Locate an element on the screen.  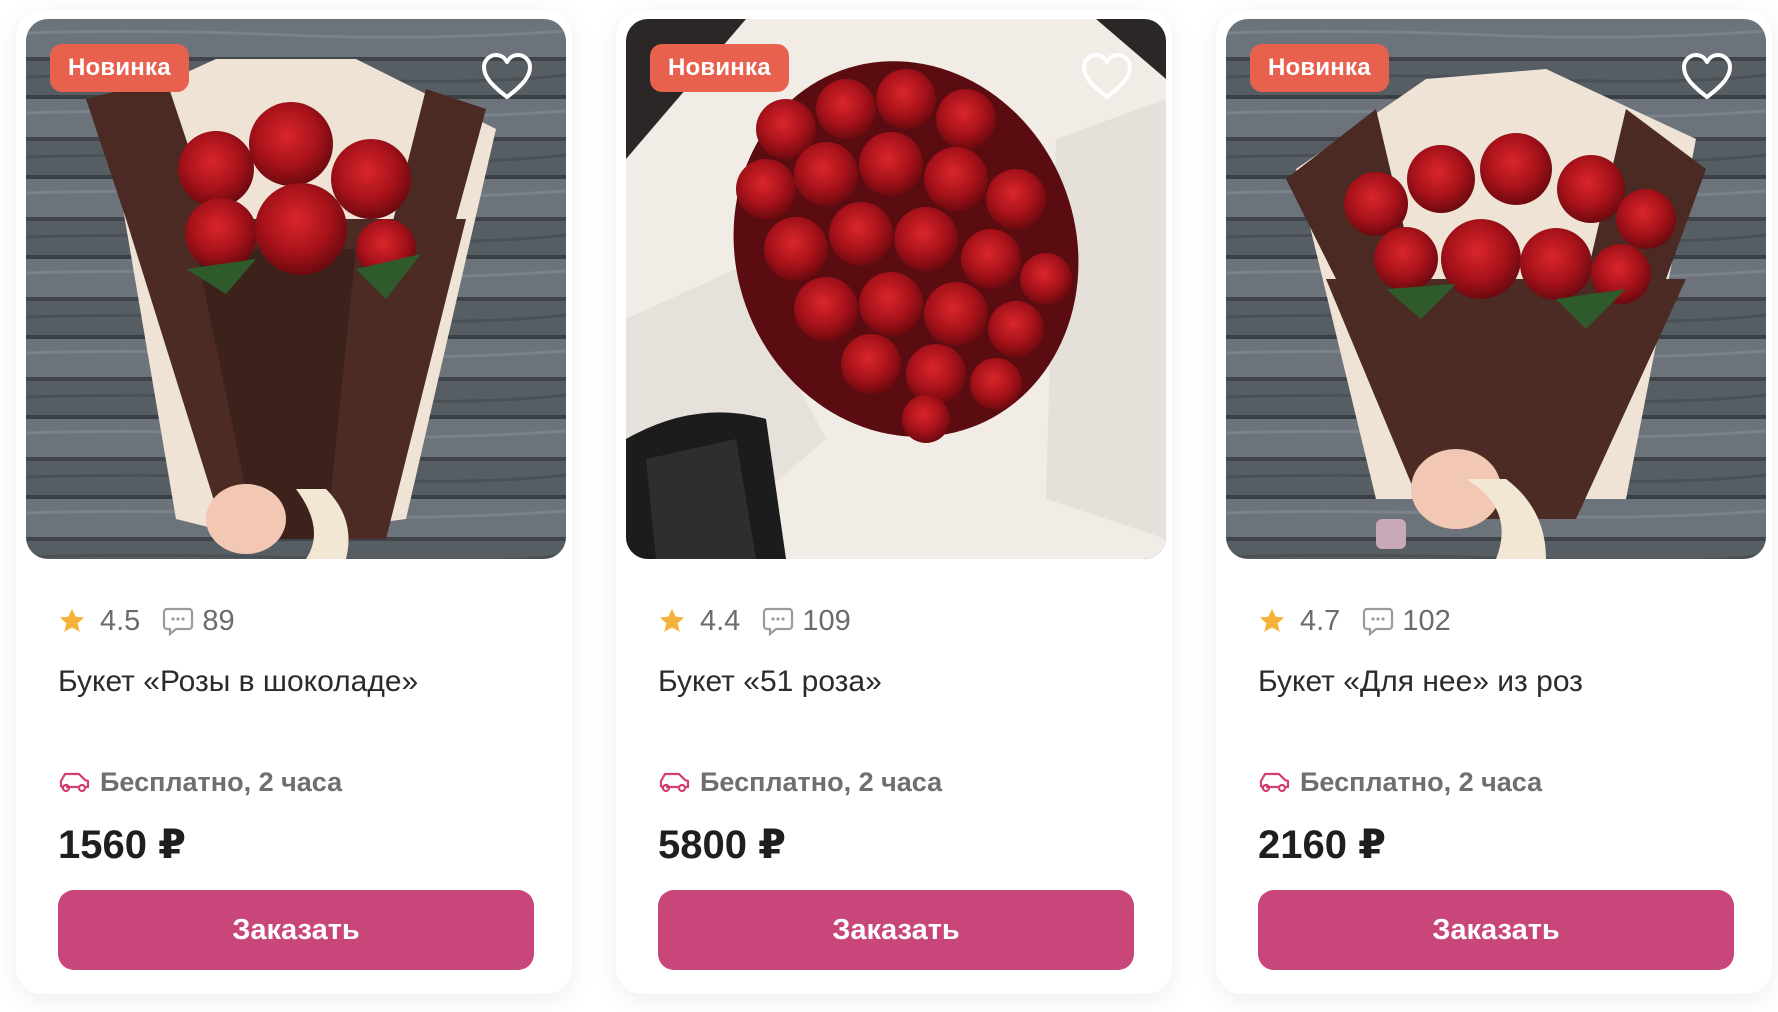
product-title: Букет «Для нее» из роз is located at coordinates (1498, 682).